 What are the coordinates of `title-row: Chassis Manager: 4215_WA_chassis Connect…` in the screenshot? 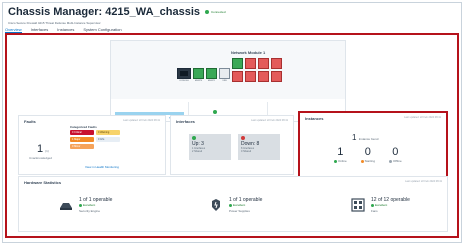 It's located at (117, 12).